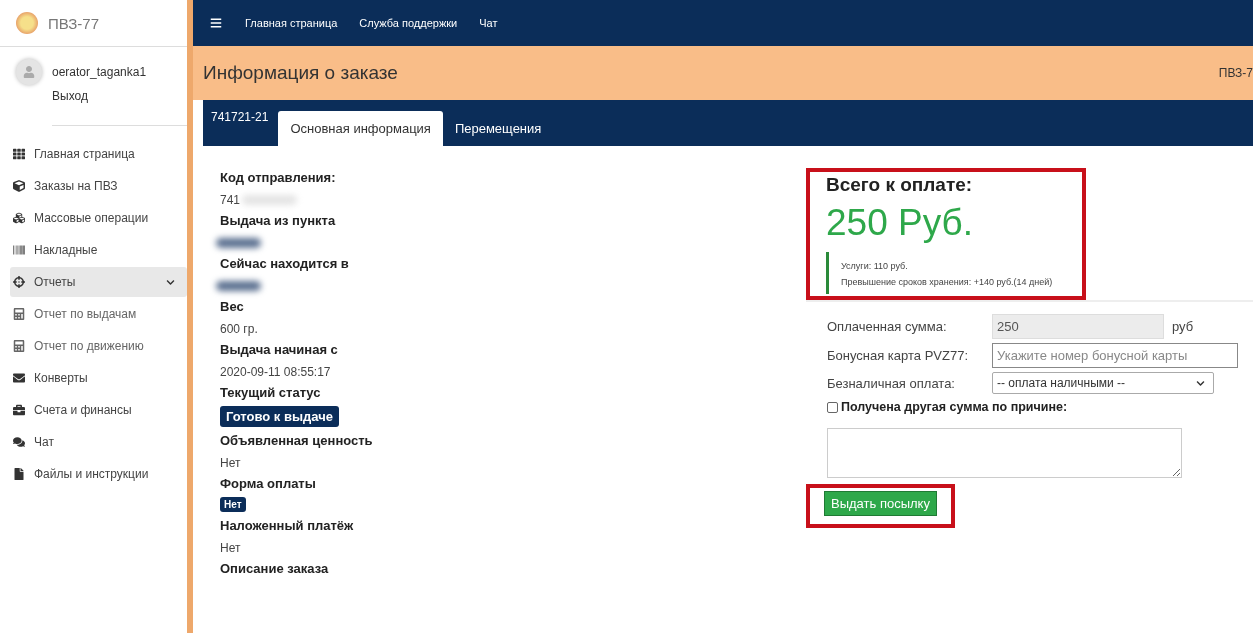 Image resolution: width=1253 pixels, height=633 pixels. Describe the element at coordinates (19, 154) in the screenshot. I see `grid-icon` at that location.